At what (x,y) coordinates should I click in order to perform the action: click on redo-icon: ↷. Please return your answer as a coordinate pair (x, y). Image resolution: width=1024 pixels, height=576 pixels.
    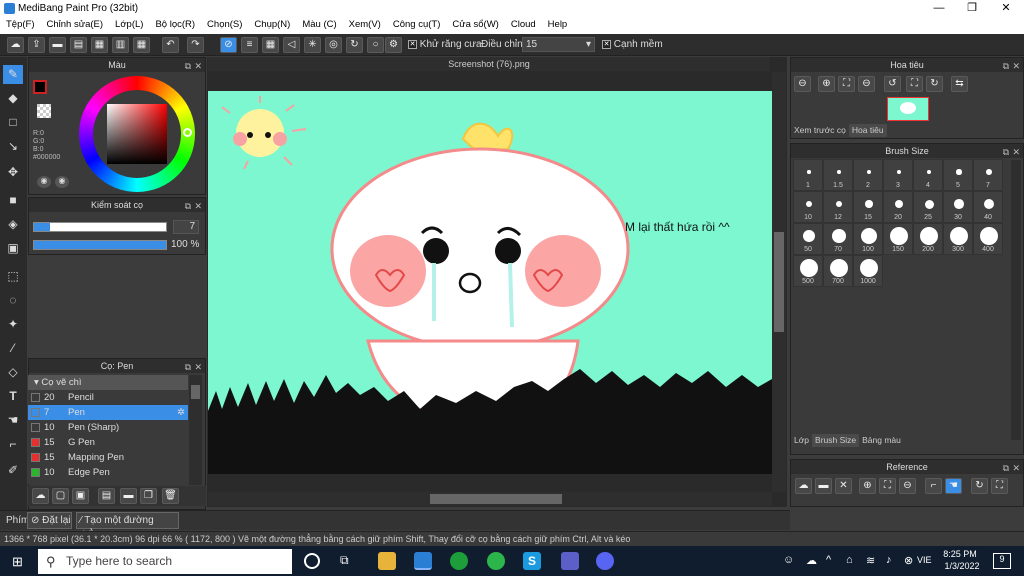
    Looking at the image, I should click on (195, 45).